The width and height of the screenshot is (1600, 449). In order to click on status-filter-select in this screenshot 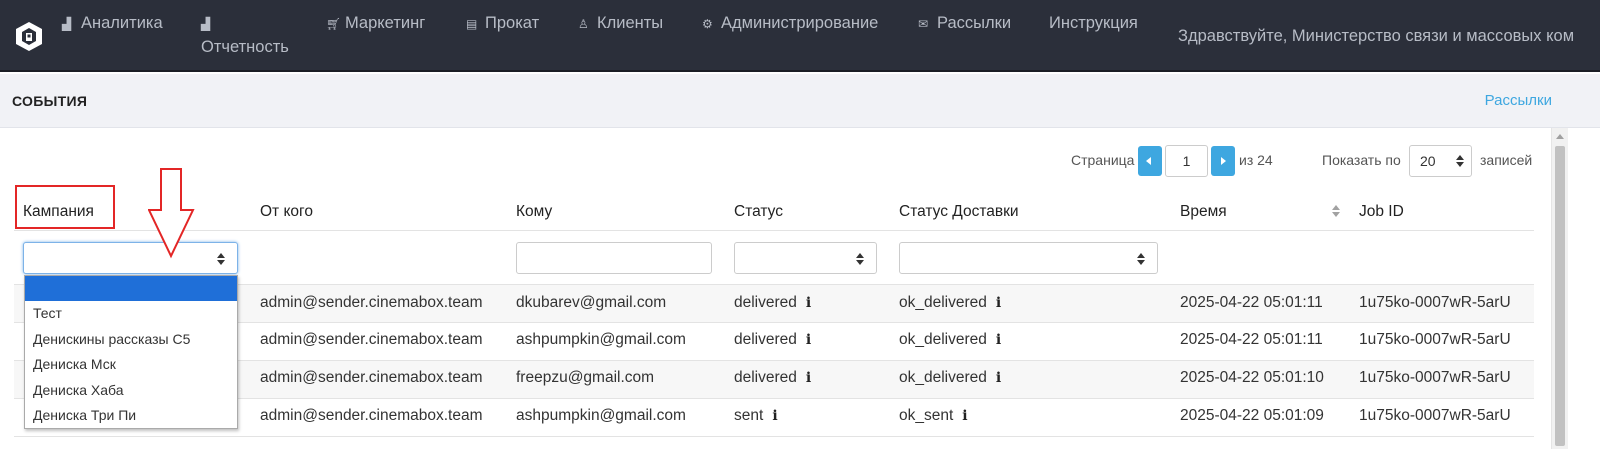, I will do `click(805, 258)`.